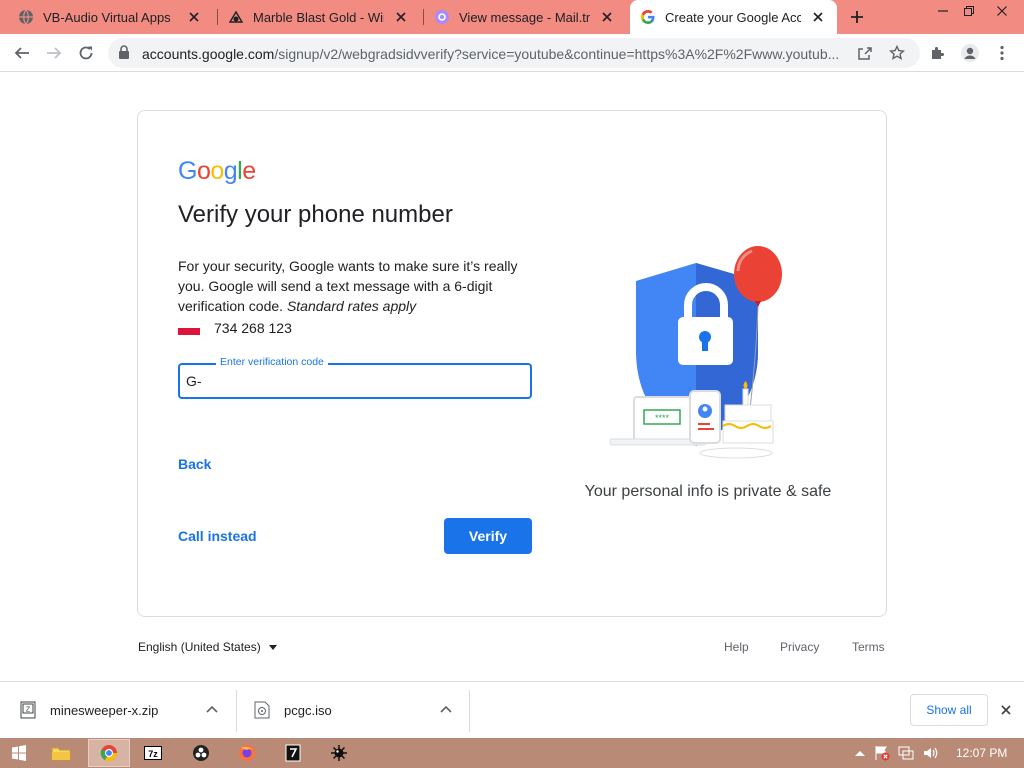 Image resolution: width=1024 pixels, height=768 pixels. I want to click on page-title: Verify your phone number, so click(315, 214).